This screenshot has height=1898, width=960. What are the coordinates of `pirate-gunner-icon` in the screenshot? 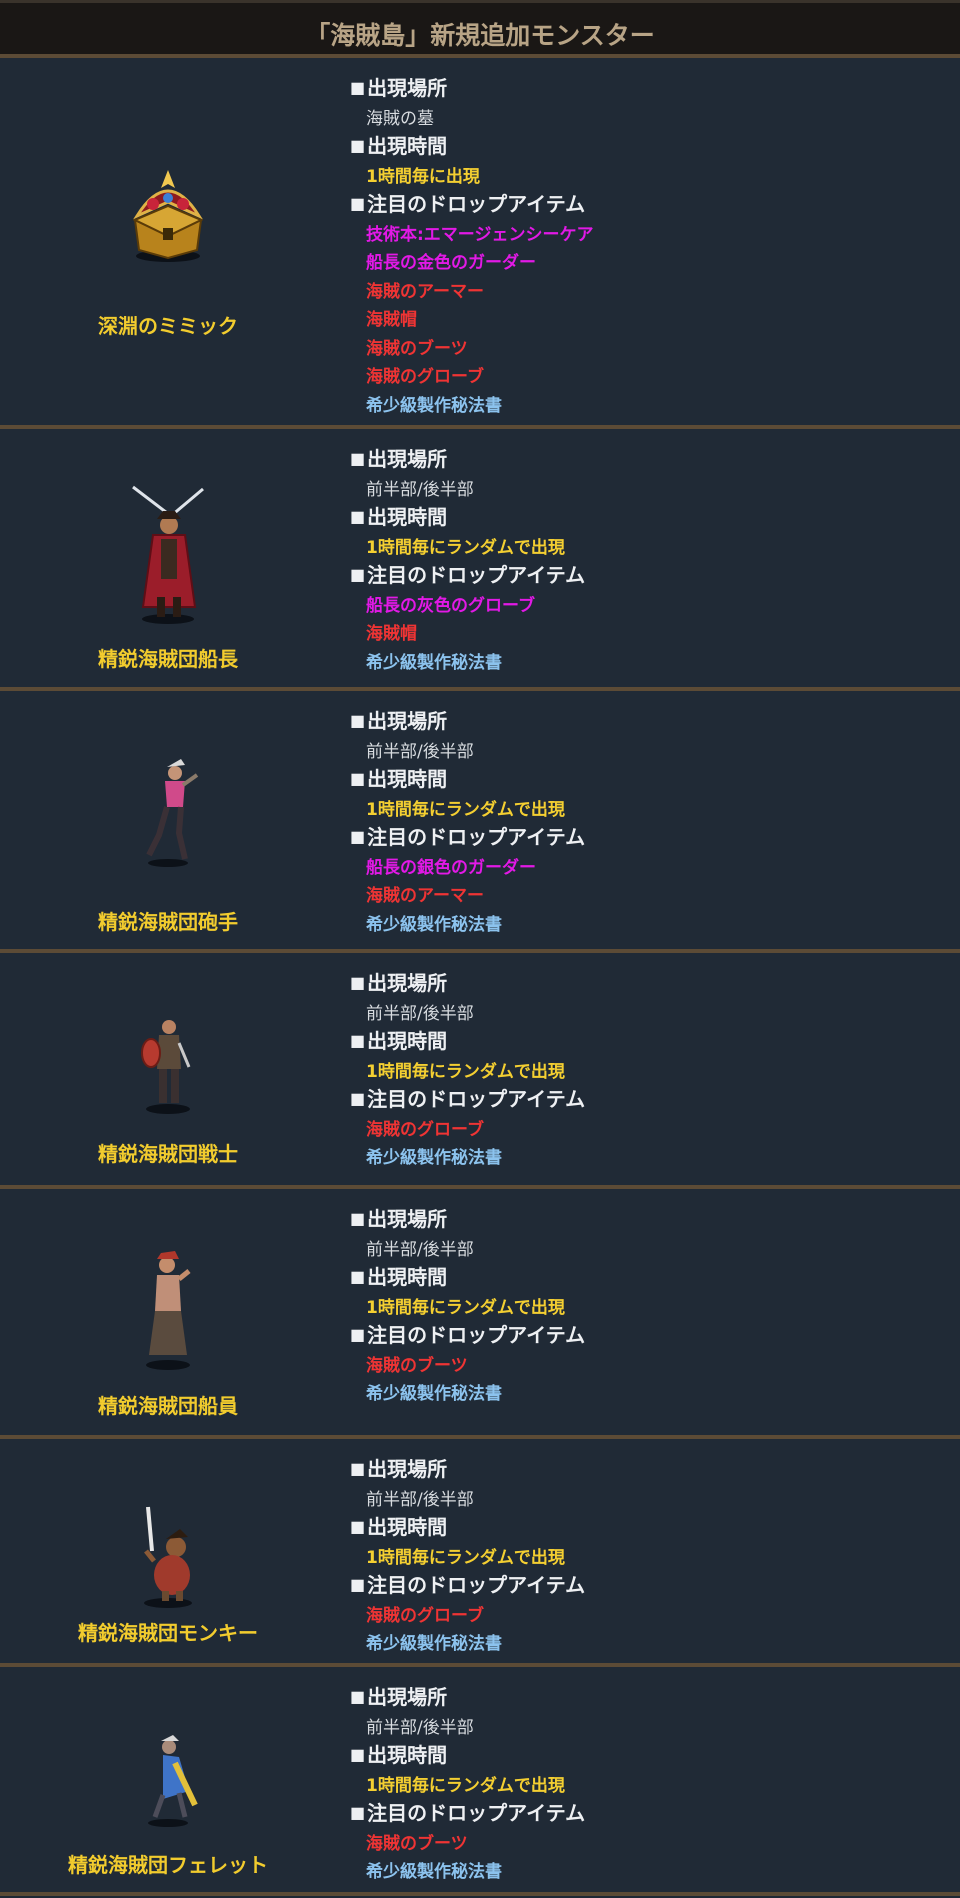 It's located at (168, 813).